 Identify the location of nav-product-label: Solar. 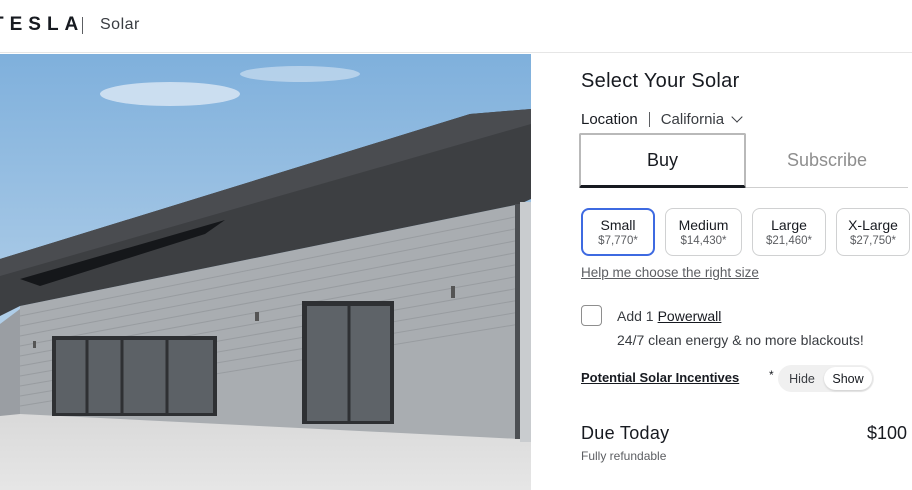
(120, 25).